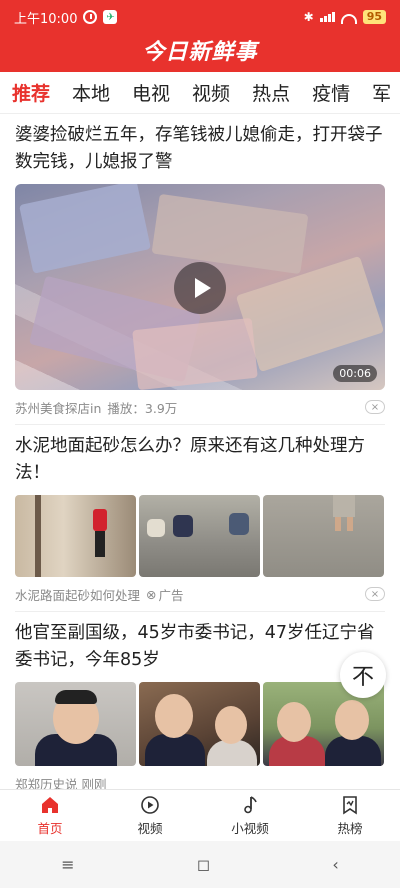 The width and height of the screenshot is (400, 888). Describe the element at coordinates (355, 373) in the screenshot. I see `video-duration: 00:06` at that location.